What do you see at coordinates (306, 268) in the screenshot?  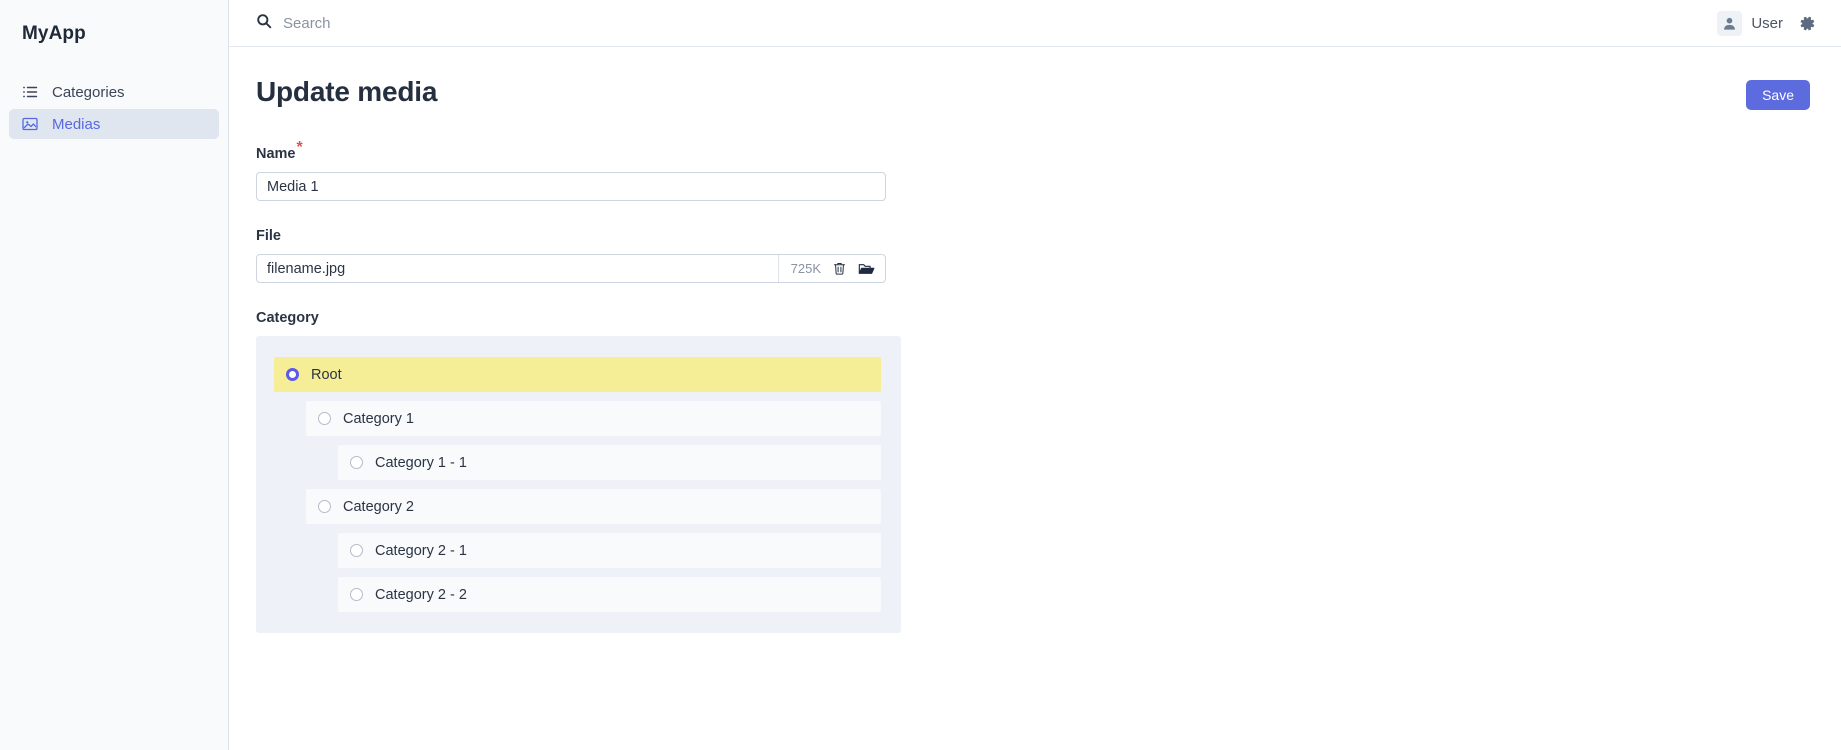 I see `file-name-value: filename.jpg` at bounding box center [306, 268].